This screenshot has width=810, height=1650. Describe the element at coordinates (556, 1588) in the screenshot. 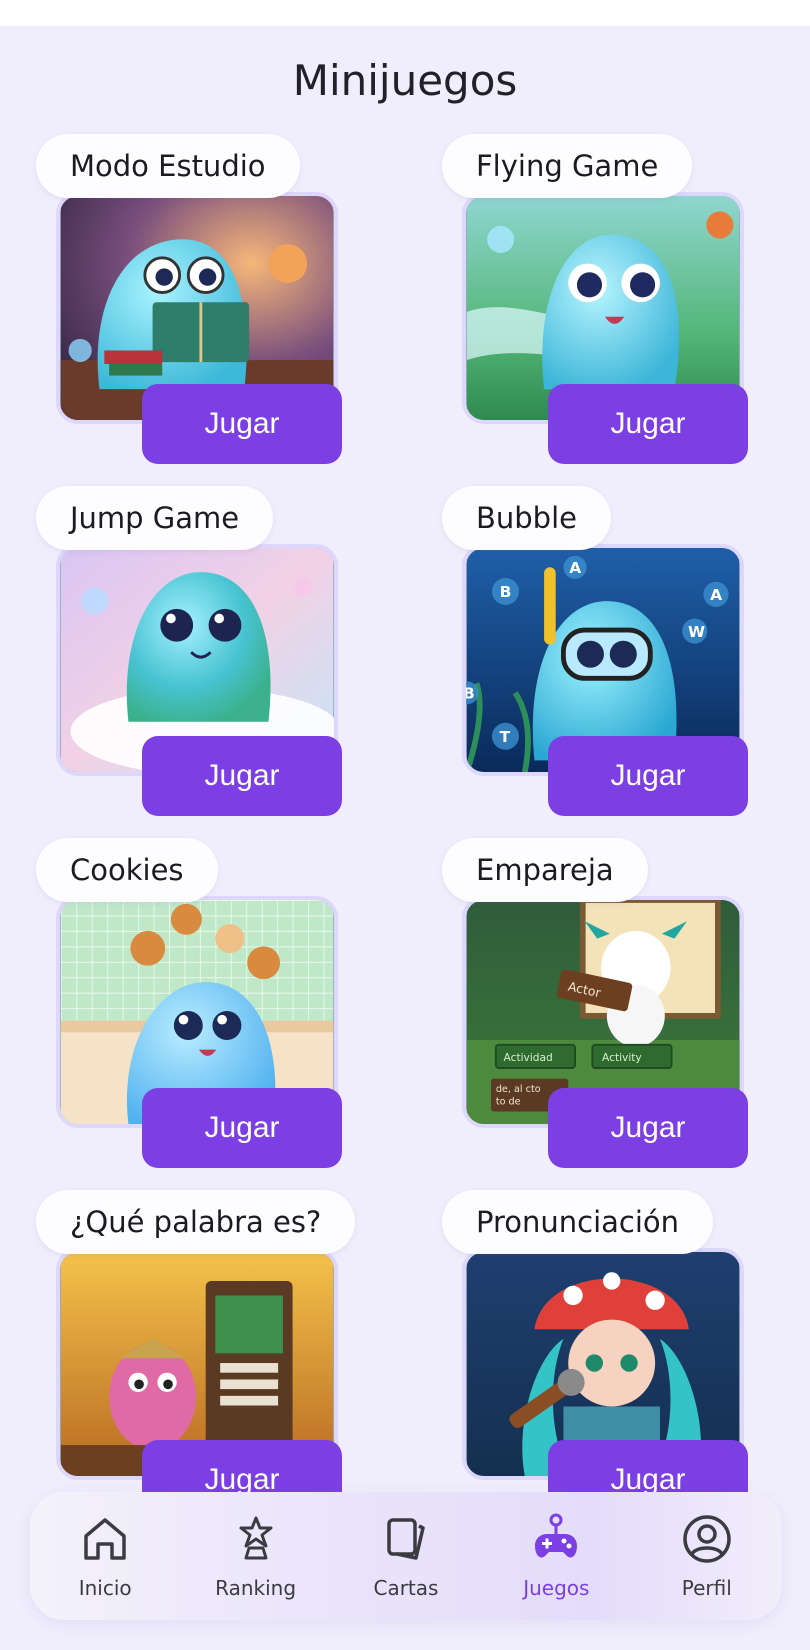

I see `nav-label: Juegos` at that location.